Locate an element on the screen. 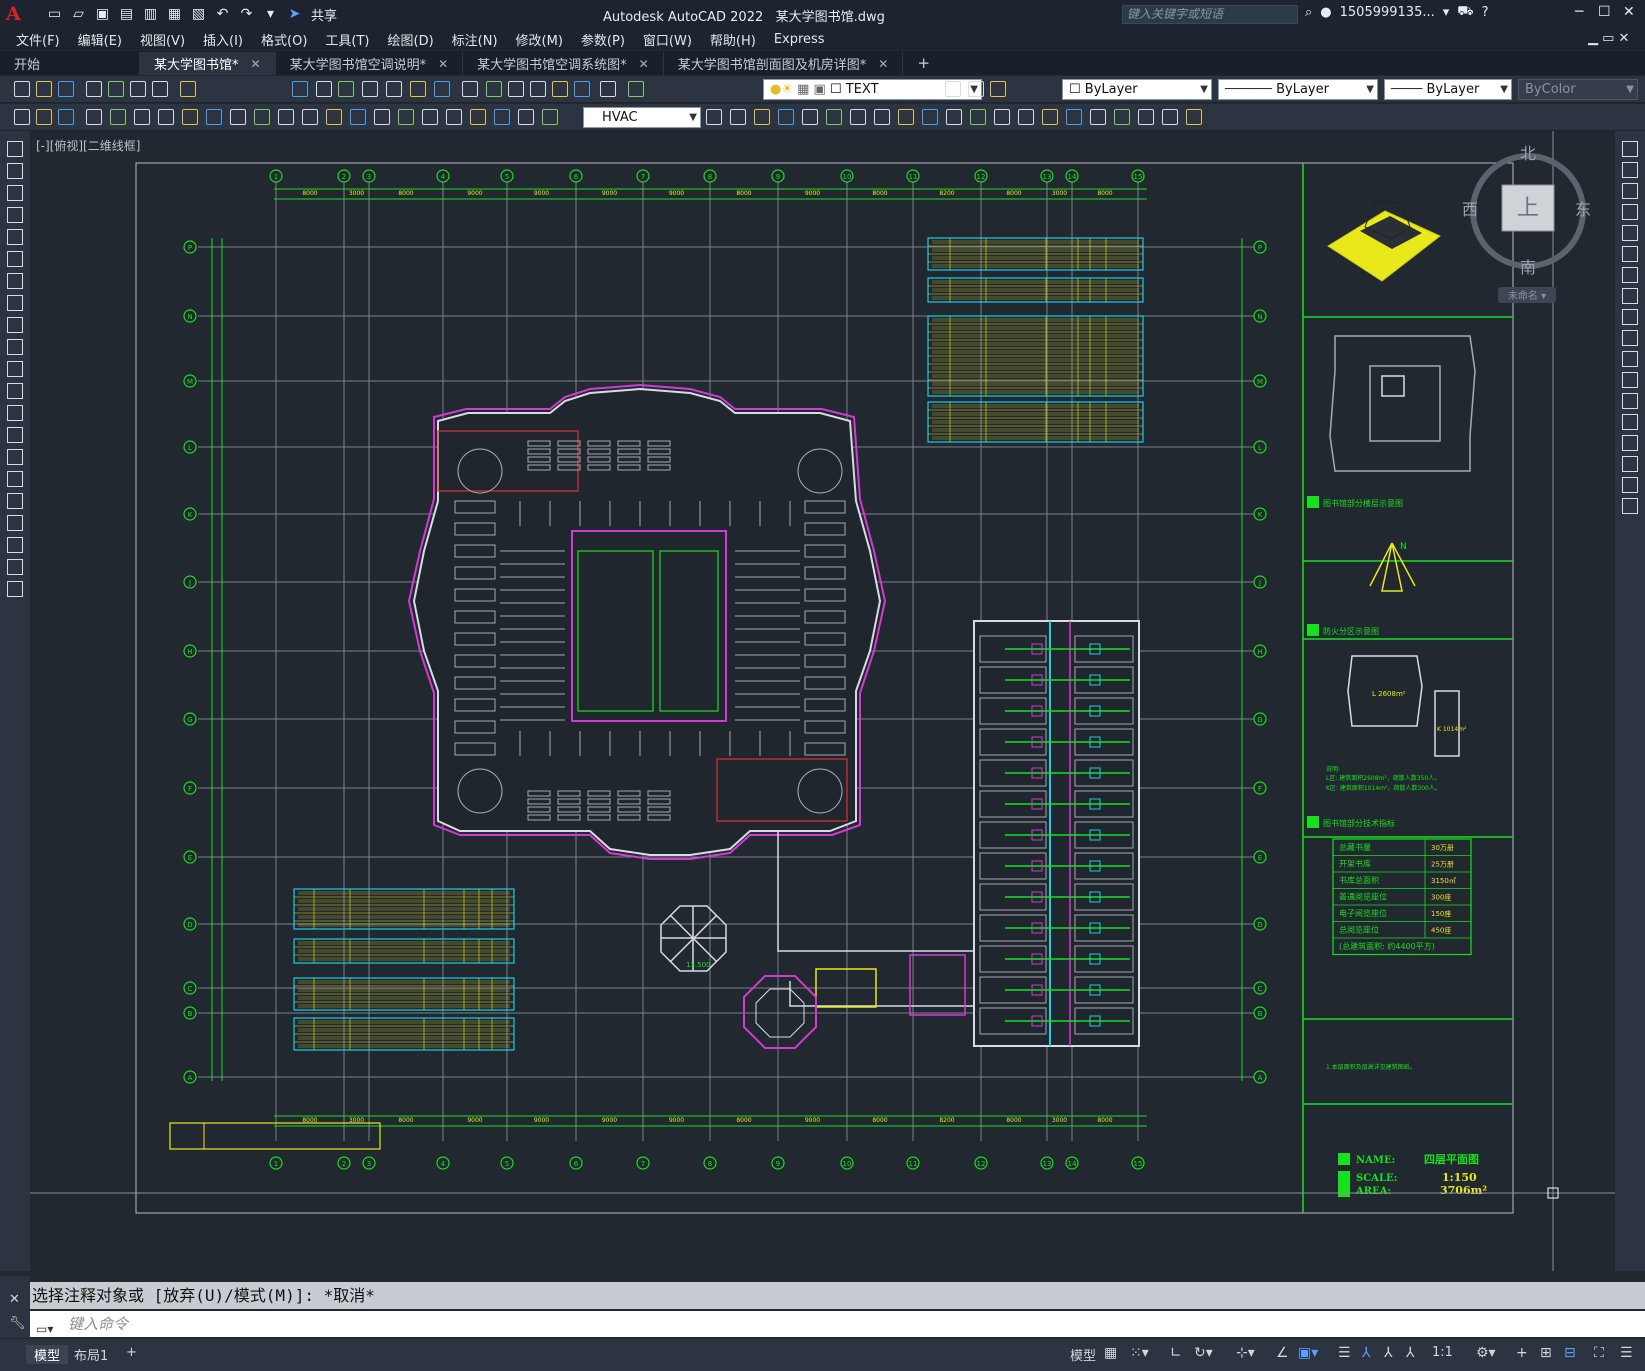  quick-props-icon: ⊟ is located at coordinates (1570, 1353).